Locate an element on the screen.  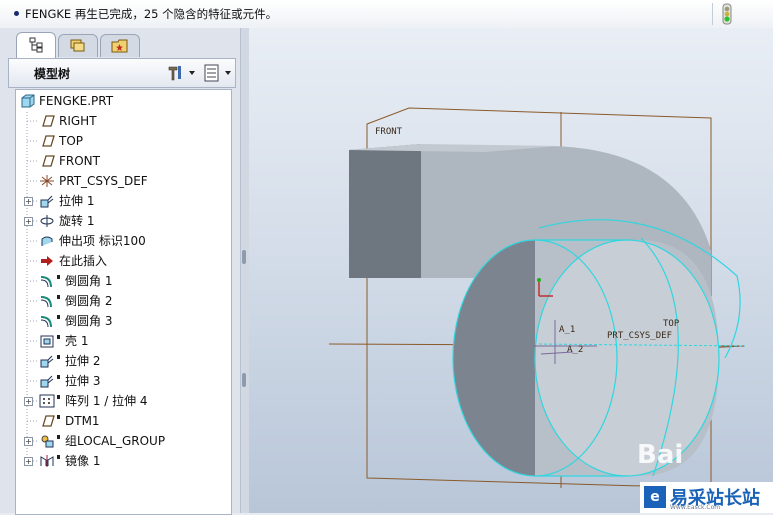
axis-a1-label: A_1 is located at coordinates (567, 330).